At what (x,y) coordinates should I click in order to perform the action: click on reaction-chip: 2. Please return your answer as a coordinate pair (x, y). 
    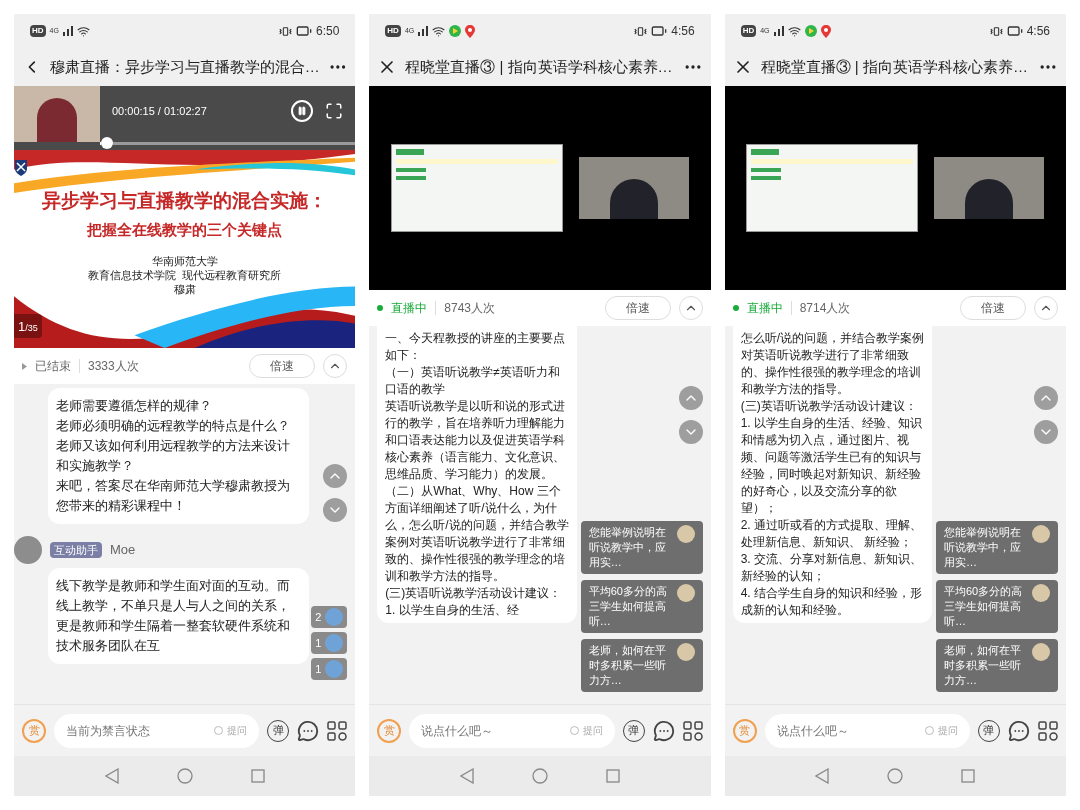
    Looking at the image, I should click on (329, 617).